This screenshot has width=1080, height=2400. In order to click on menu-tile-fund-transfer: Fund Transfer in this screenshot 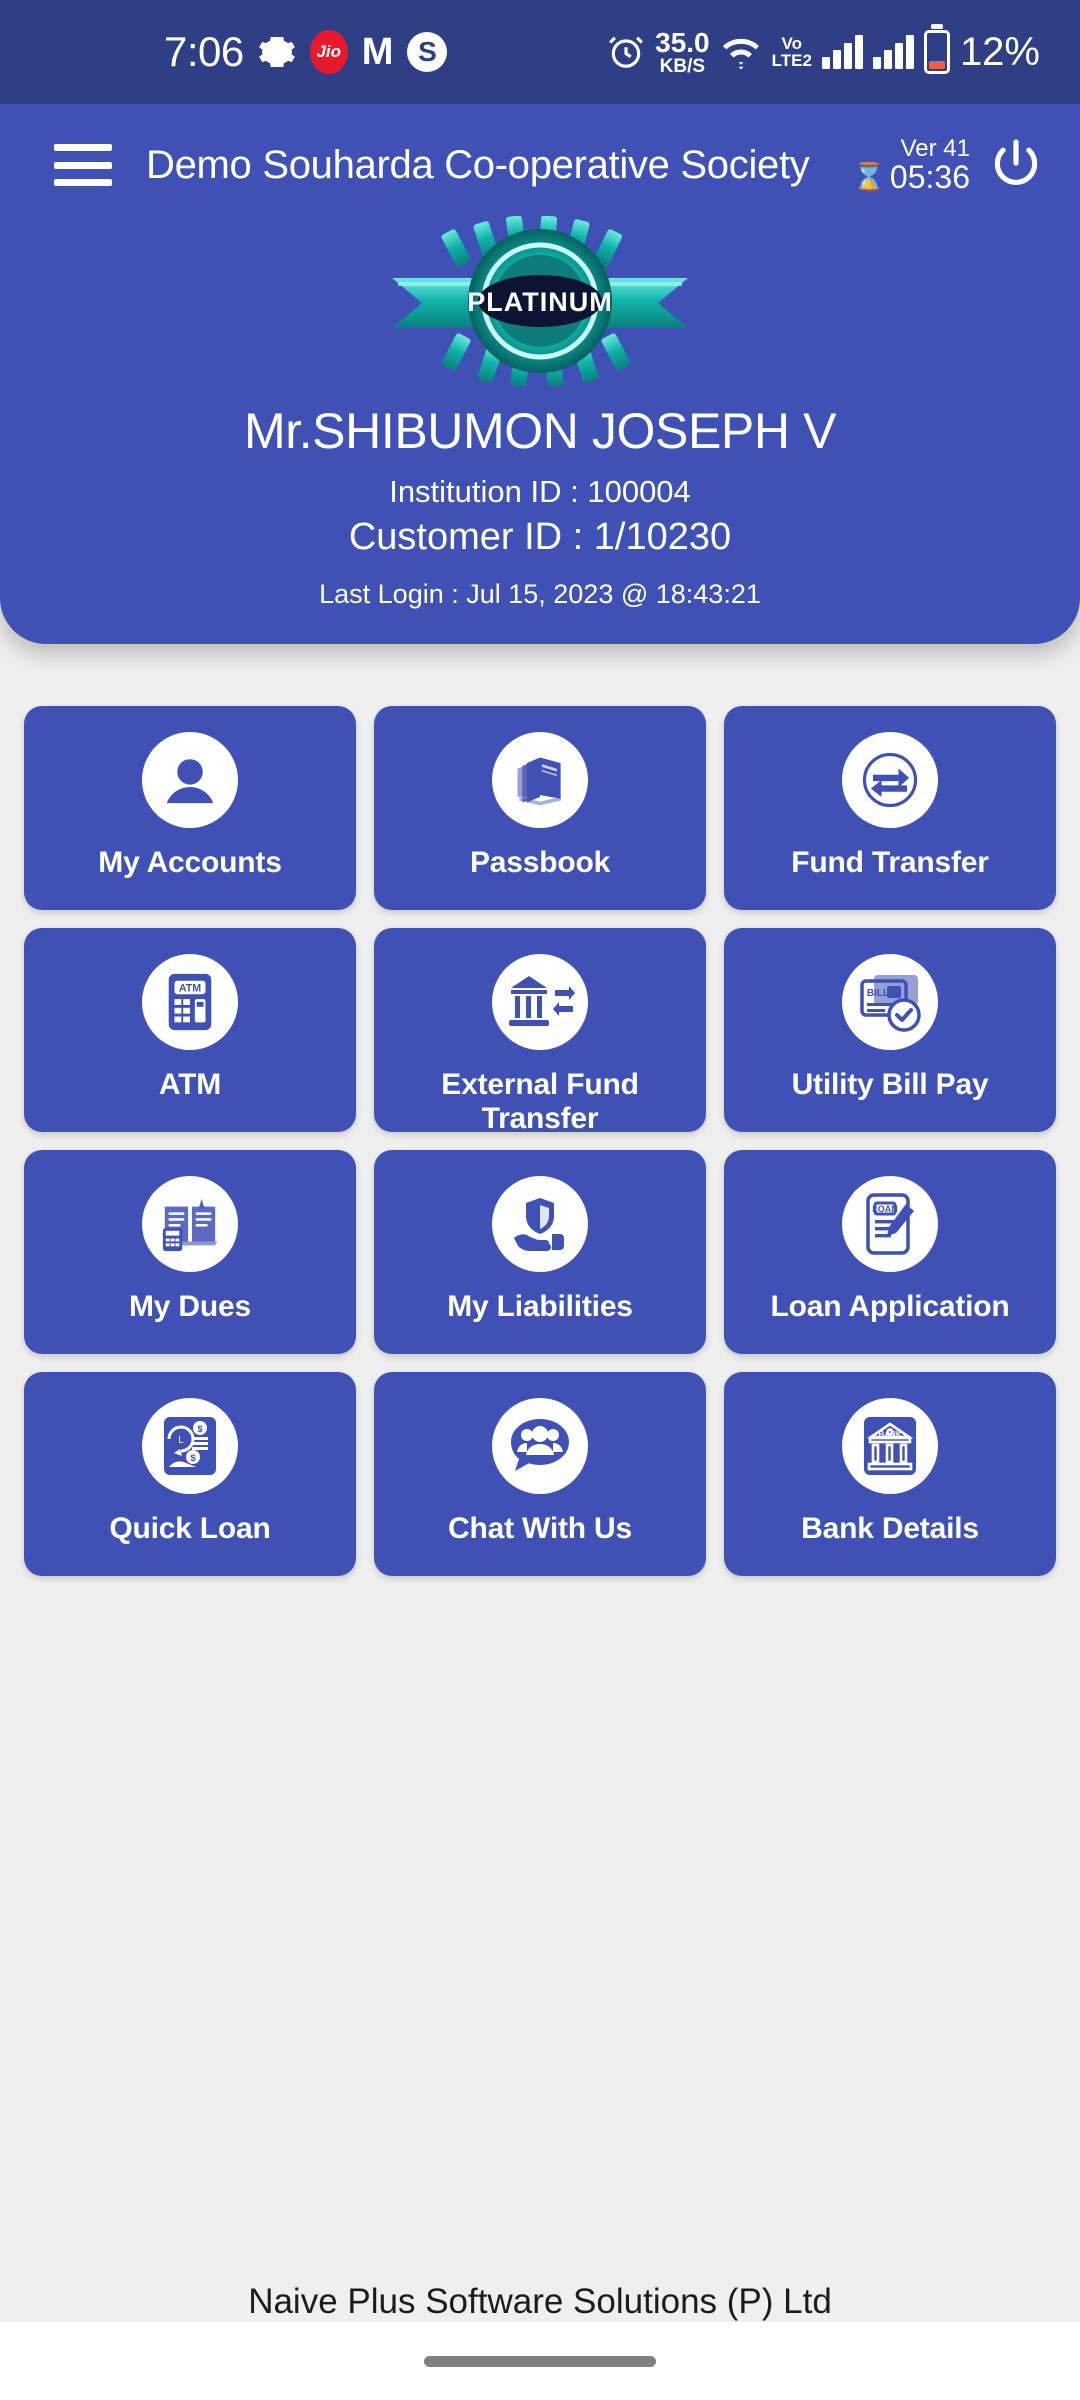, I will do `click(890, 808)`.